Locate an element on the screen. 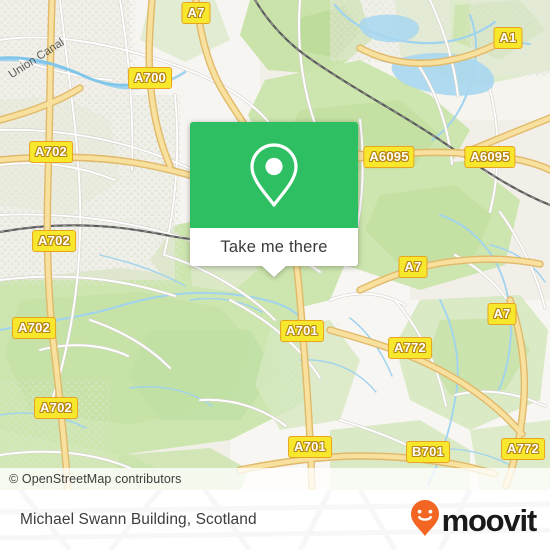 The width and height of the screenshot is (550, 550). location-popup: Take me there is located at coordinates (274, 199).